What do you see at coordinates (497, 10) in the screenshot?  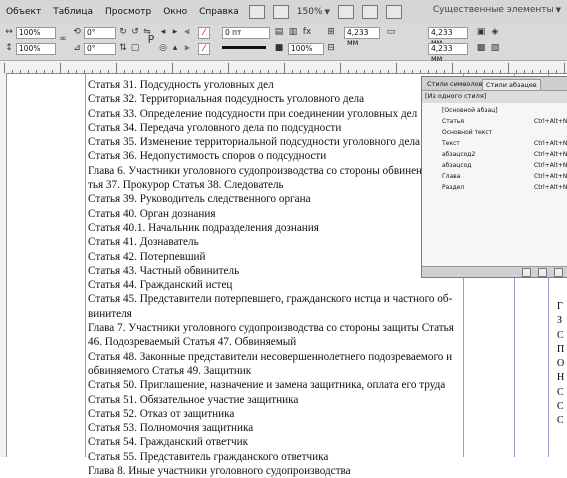 I see `workspace-switcher: Существенные элементы ▼` at bounding box center [497, 10].